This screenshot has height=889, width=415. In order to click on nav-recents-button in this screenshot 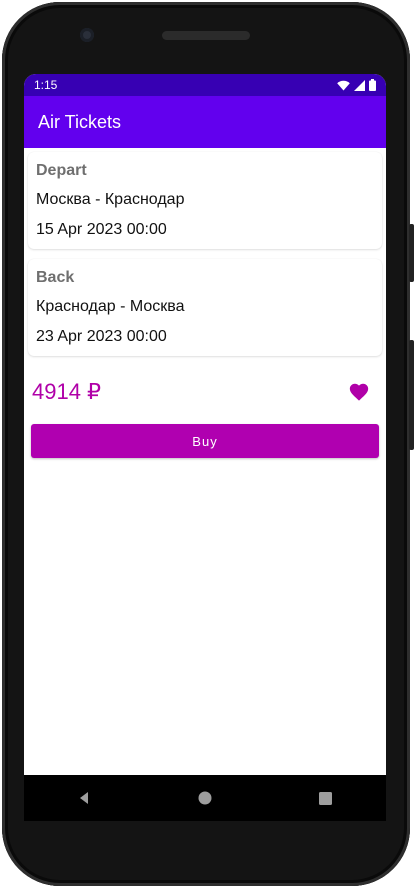, I will do `click(326, 798)`.